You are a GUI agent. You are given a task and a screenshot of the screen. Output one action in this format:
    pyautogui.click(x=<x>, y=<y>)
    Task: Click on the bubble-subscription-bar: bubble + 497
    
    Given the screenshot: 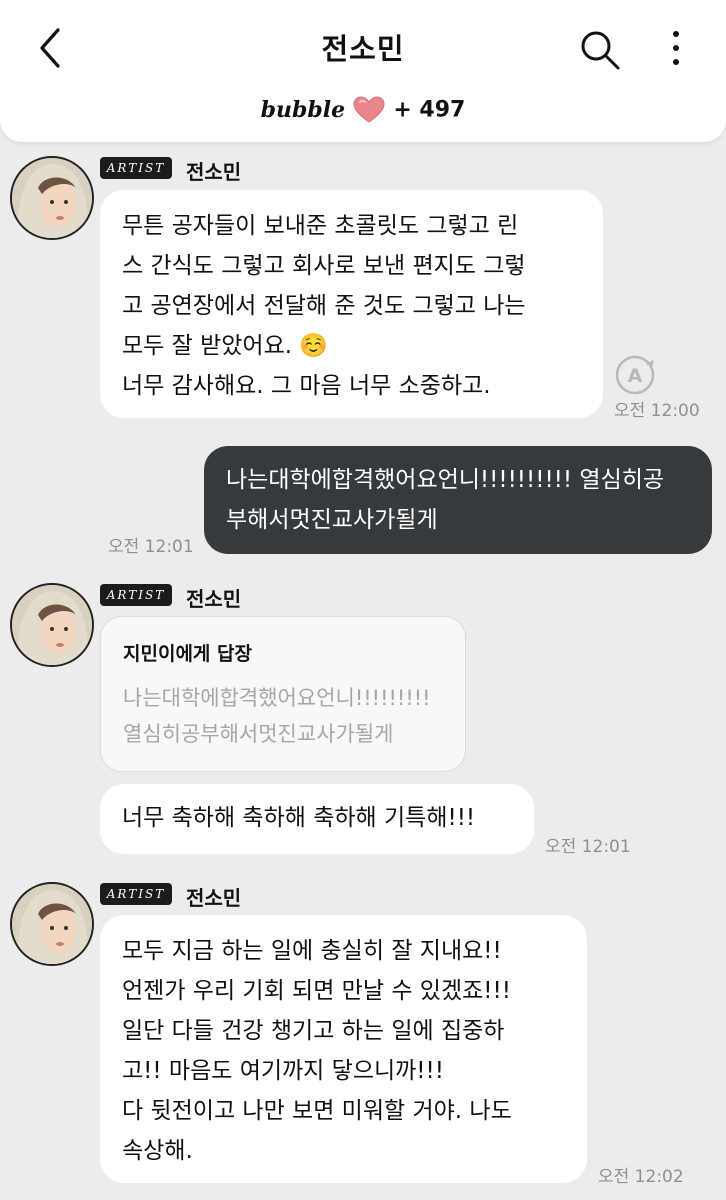 What is the action you would take?
    pyautogui.click(x=363, y=114)
    